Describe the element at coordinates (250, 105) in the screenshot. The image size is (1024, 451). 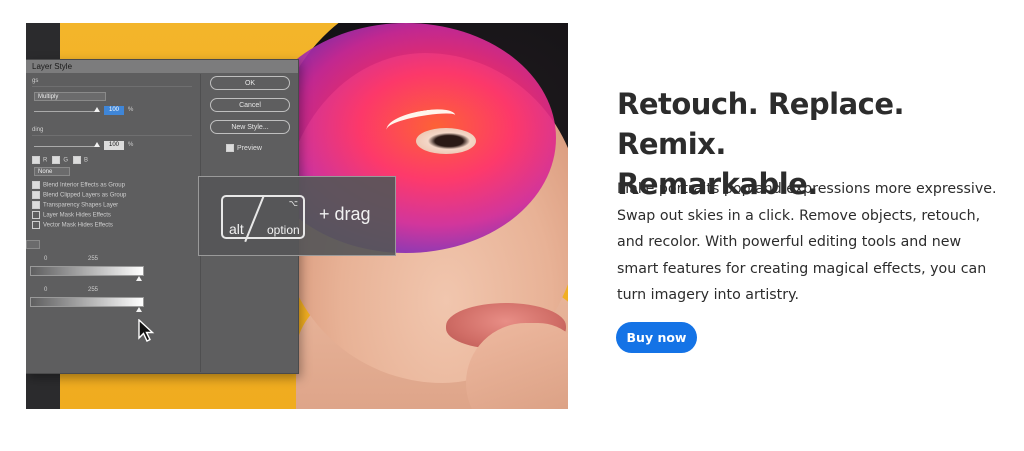
I see `cancel-button: Cancel` at that location.